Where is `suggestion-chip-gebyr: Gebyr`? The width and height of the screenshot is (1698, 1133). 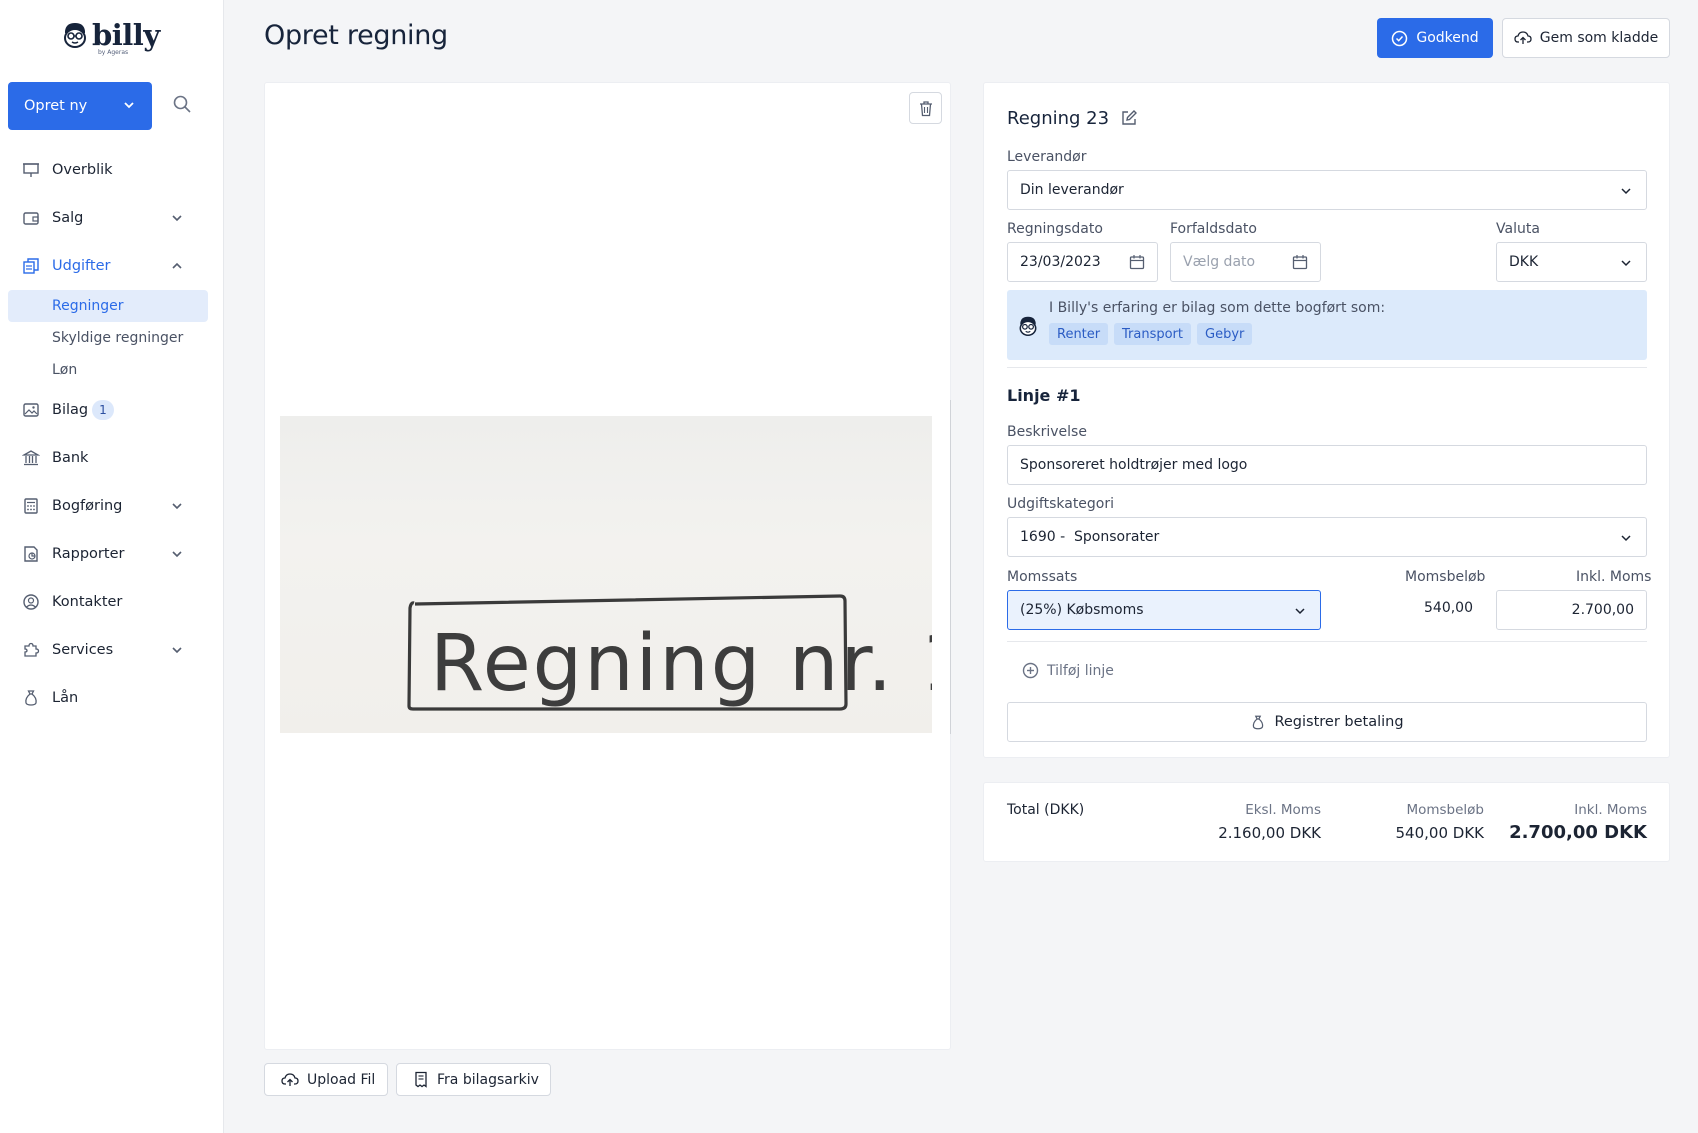 suggestion-chip-gebyr: Gebyr is located at coordinates (1225, 334).